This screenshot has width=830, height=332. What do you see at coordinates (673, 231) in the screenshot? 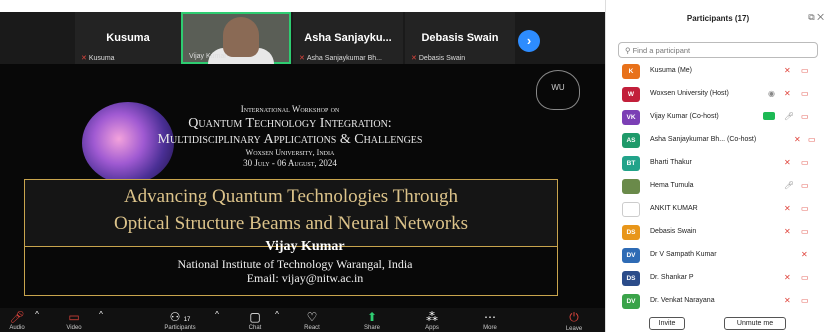
I see `participant-name: Debasis Swain` at bounding box center [673, 231].